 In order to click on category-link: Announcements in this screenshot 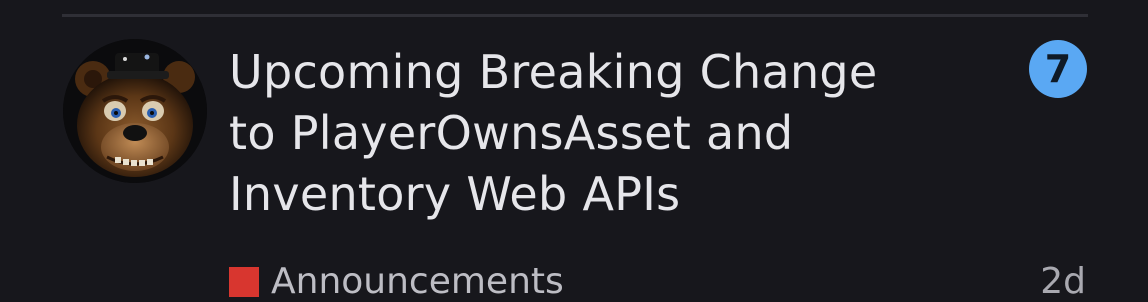, I will do `click(396, 282)`.